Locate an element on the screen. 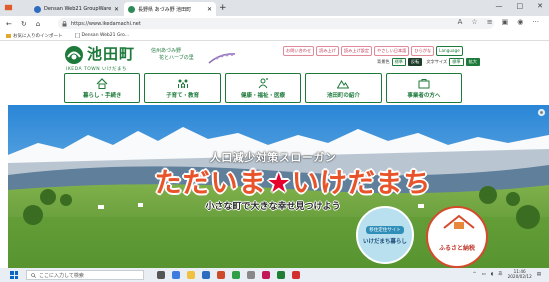 The height and width of the screenshot is (282, 549). explorer-icon is located at coordinates (191, 275).